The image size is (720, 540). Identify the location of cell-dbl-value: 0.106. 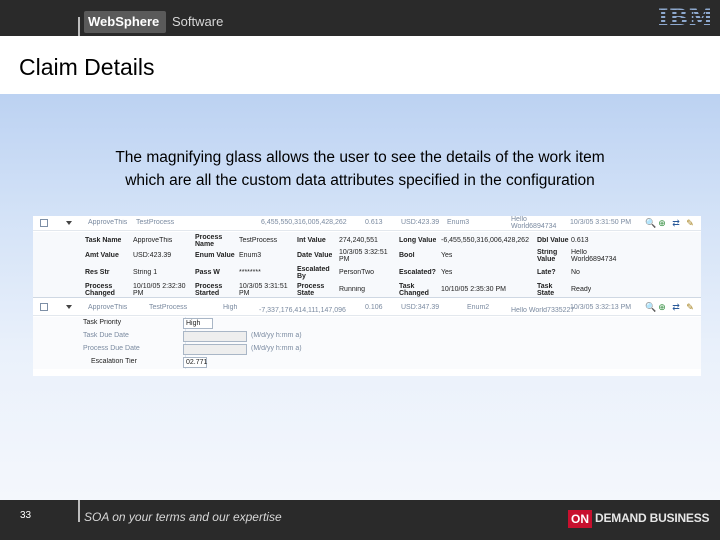
(374, 307).